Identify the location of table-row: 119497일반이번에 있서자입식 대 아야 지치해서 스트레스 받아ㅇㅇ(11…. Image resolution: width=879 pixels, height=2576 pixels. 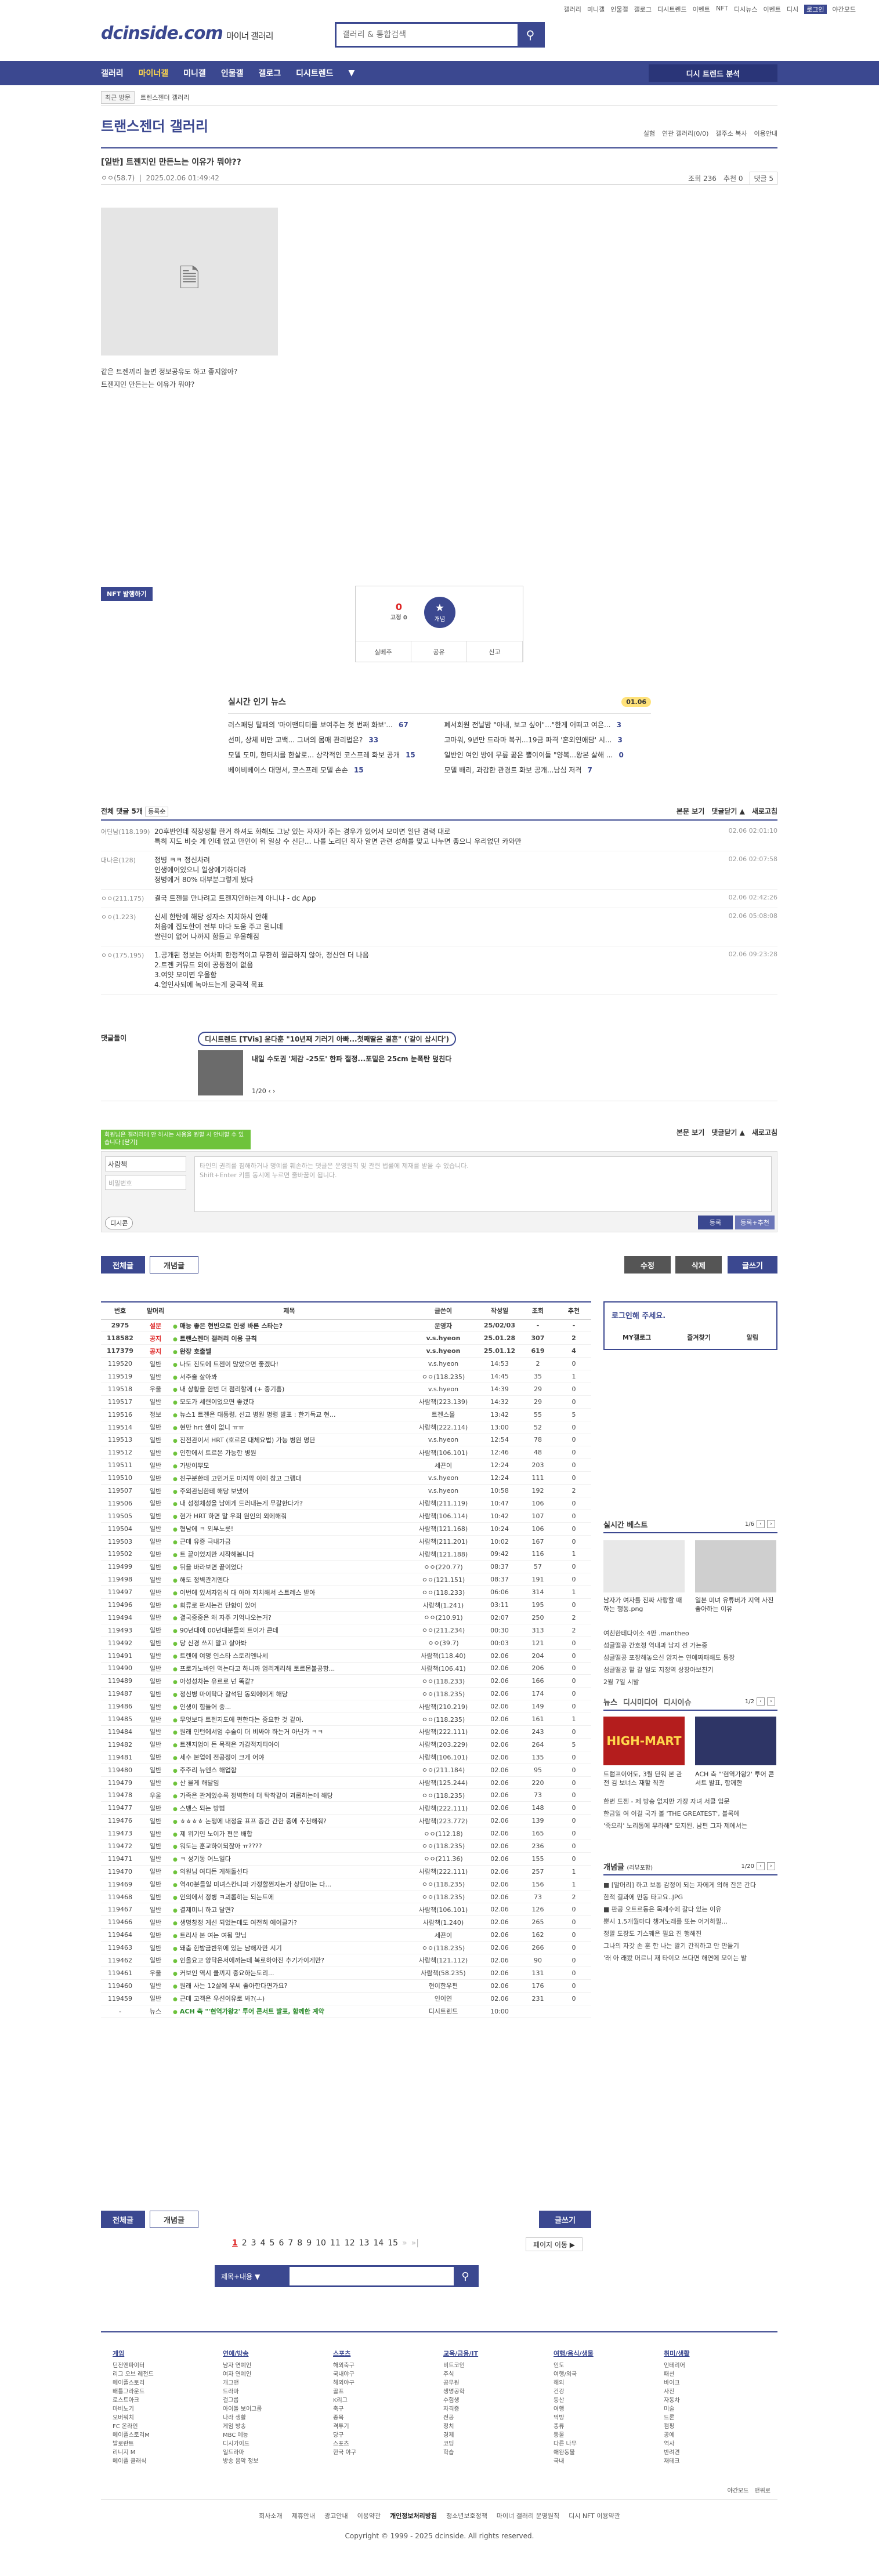
(346, 1592).